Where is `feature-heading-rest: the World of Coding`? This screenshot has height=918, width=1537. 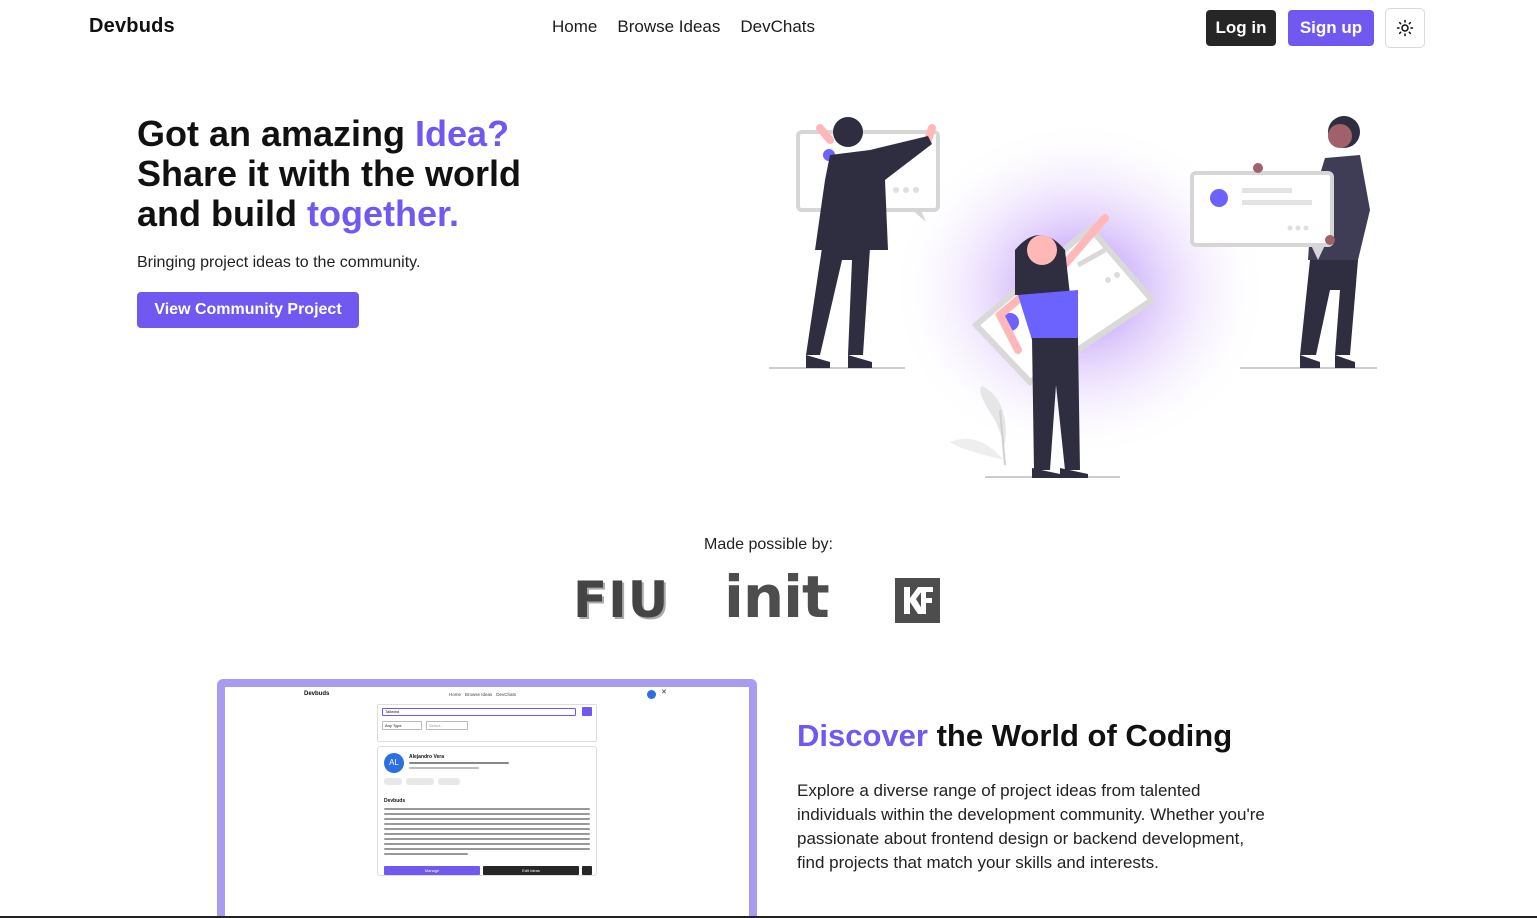 feature-heading-rest: the World of Coding is located at coordinates (1080, 735).